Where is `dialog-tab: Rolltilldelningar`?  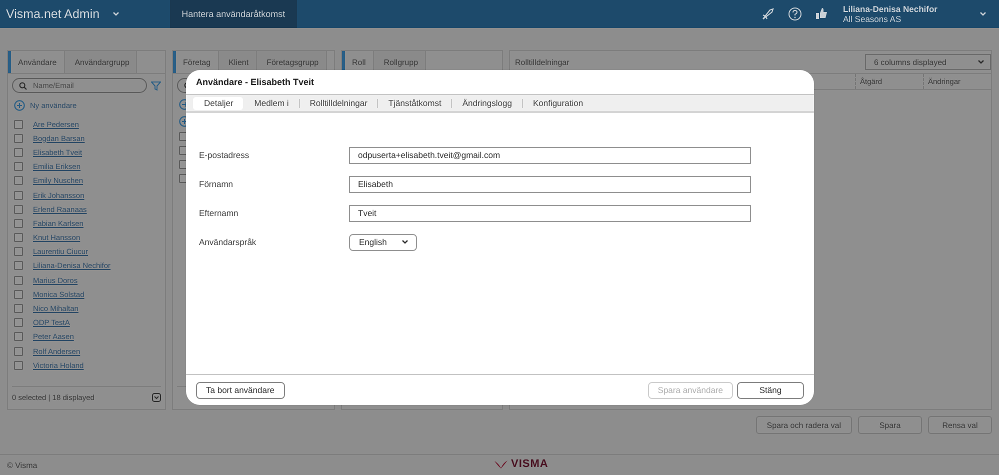 dialog-tab: Rolltilldelningar is located at coordinates (338, 103).